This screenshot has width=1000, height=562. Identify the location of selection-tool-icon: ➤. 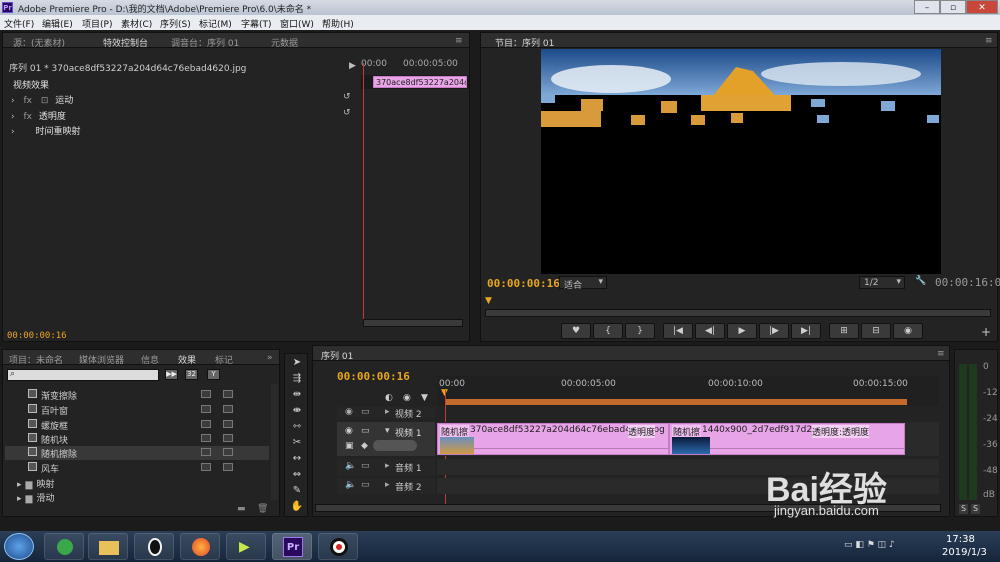
(297, 363).